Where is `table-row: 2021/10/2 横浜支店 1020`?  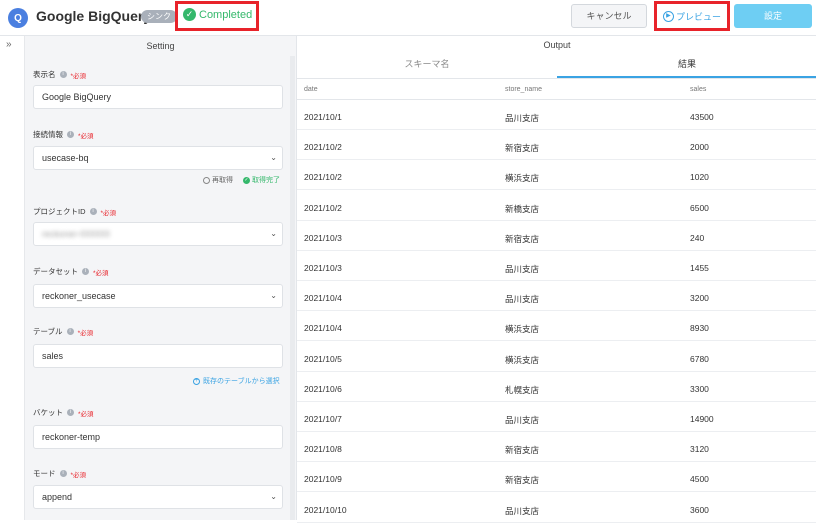
table-row: 2021/10/2 横浜支店 1020 is located at coordinates (556, 175).